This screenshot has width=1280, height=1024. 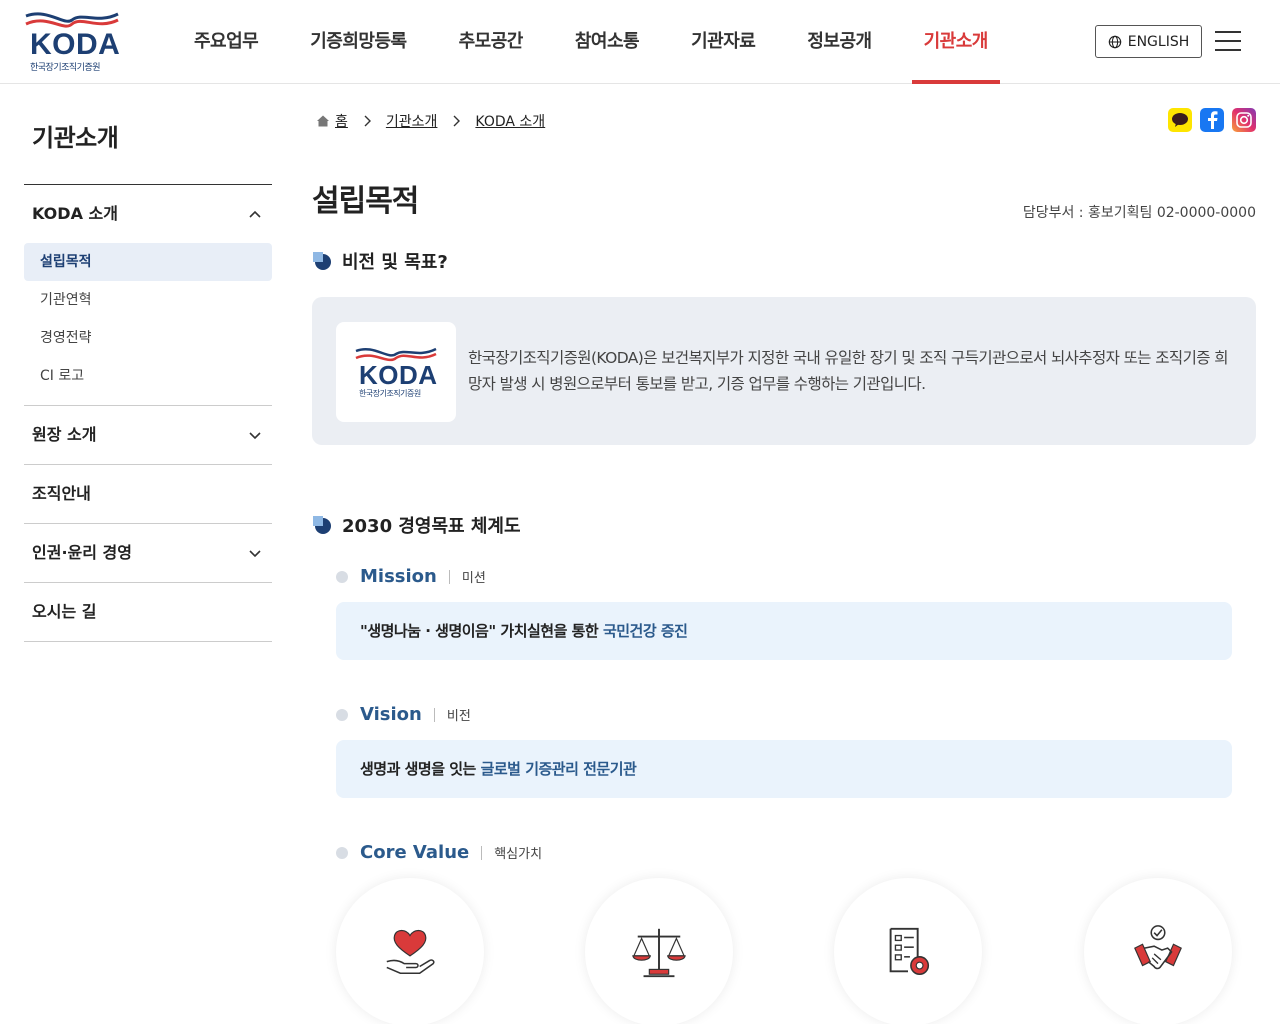 I want to click on core-values, so click(x=784, y=951).